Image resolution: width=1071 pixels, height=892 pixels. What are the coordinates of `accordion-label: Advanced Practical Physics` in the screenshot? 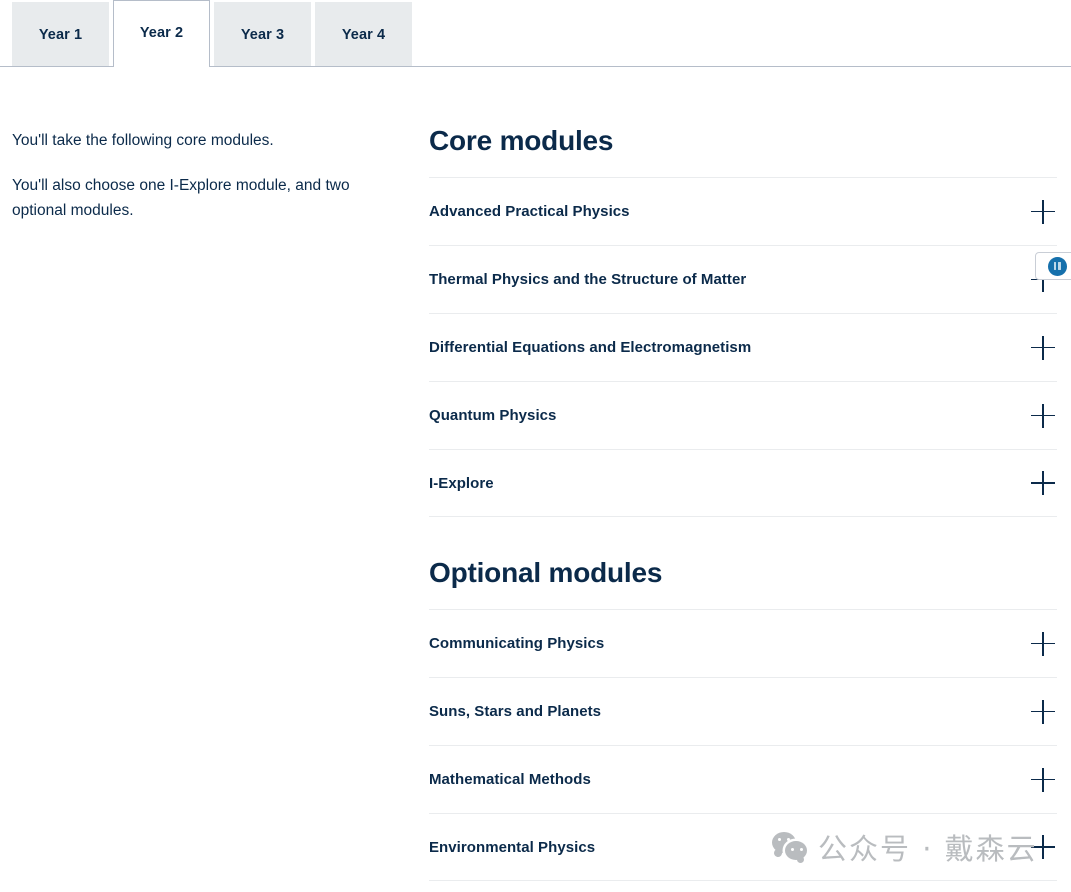 It's located at (529, 211).